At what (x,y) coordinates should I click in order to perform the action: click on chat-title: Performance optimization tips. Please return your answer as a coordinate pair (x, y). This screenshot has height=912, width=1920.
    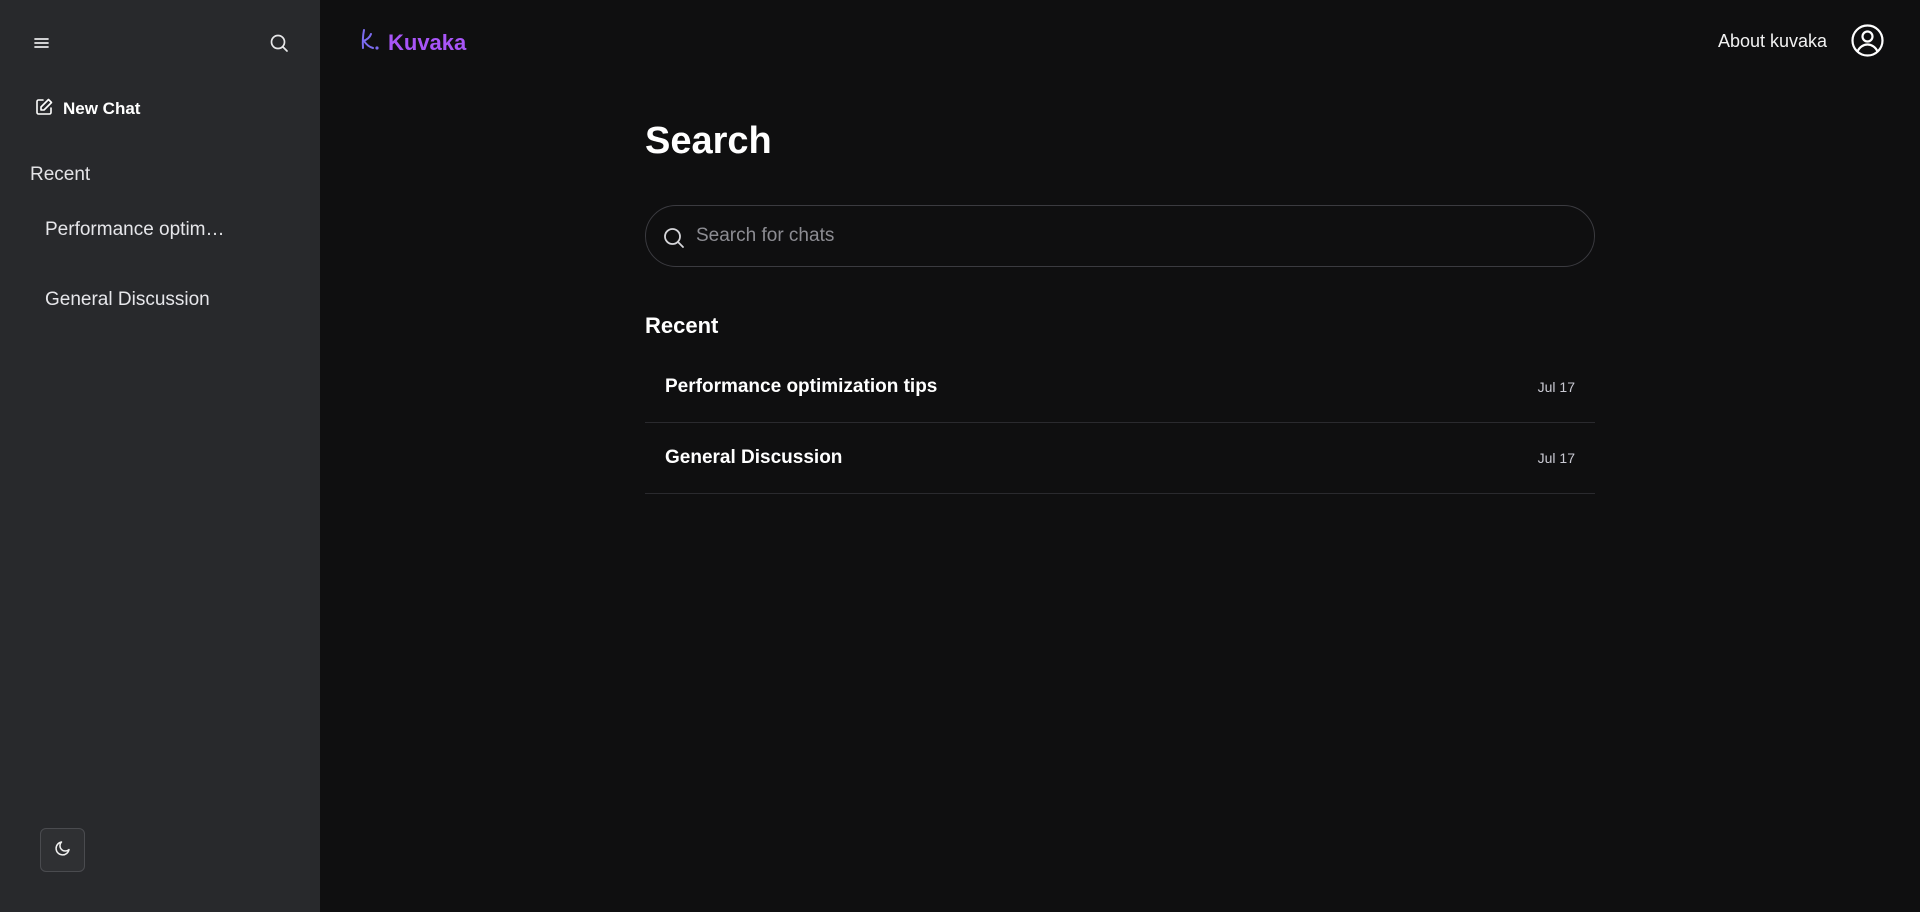
    Looking at the image, I should click on (801, 386).